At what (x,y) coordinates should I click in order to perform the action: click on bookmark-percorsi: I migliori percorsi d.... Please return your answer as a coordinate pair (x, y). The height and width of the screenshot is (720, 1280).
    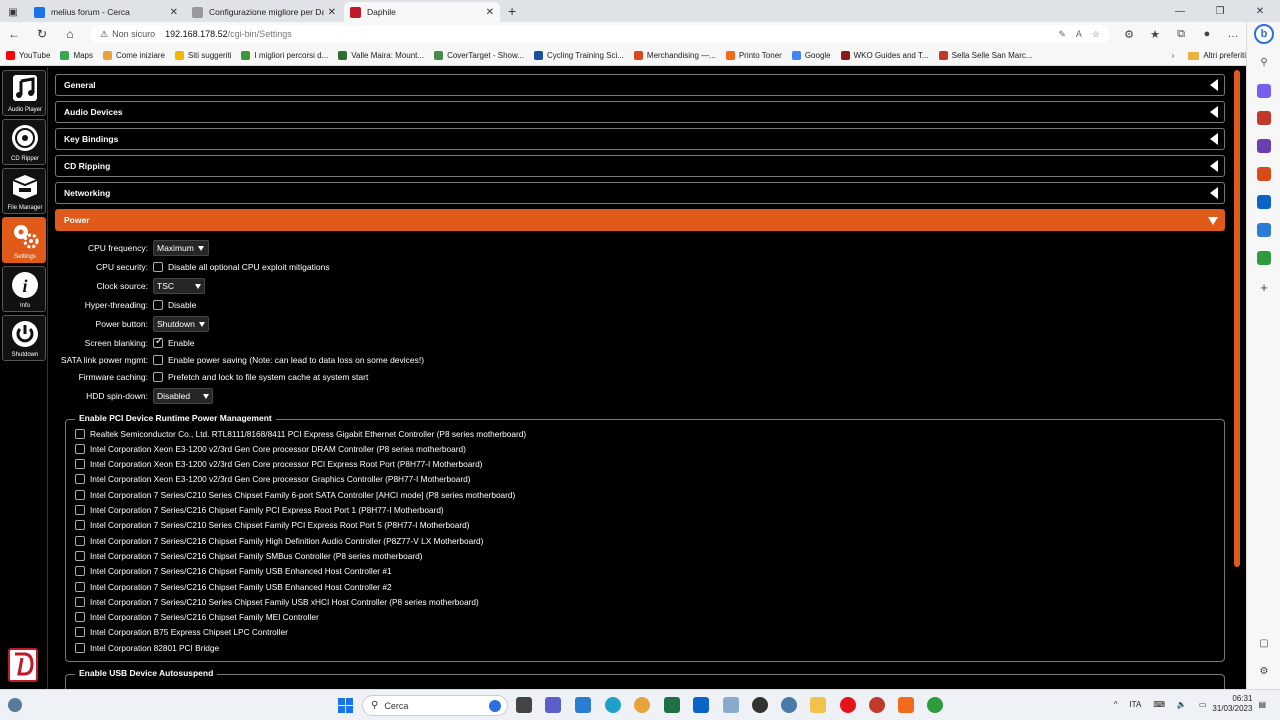
    Looking at the image, I should click on (284, 55).